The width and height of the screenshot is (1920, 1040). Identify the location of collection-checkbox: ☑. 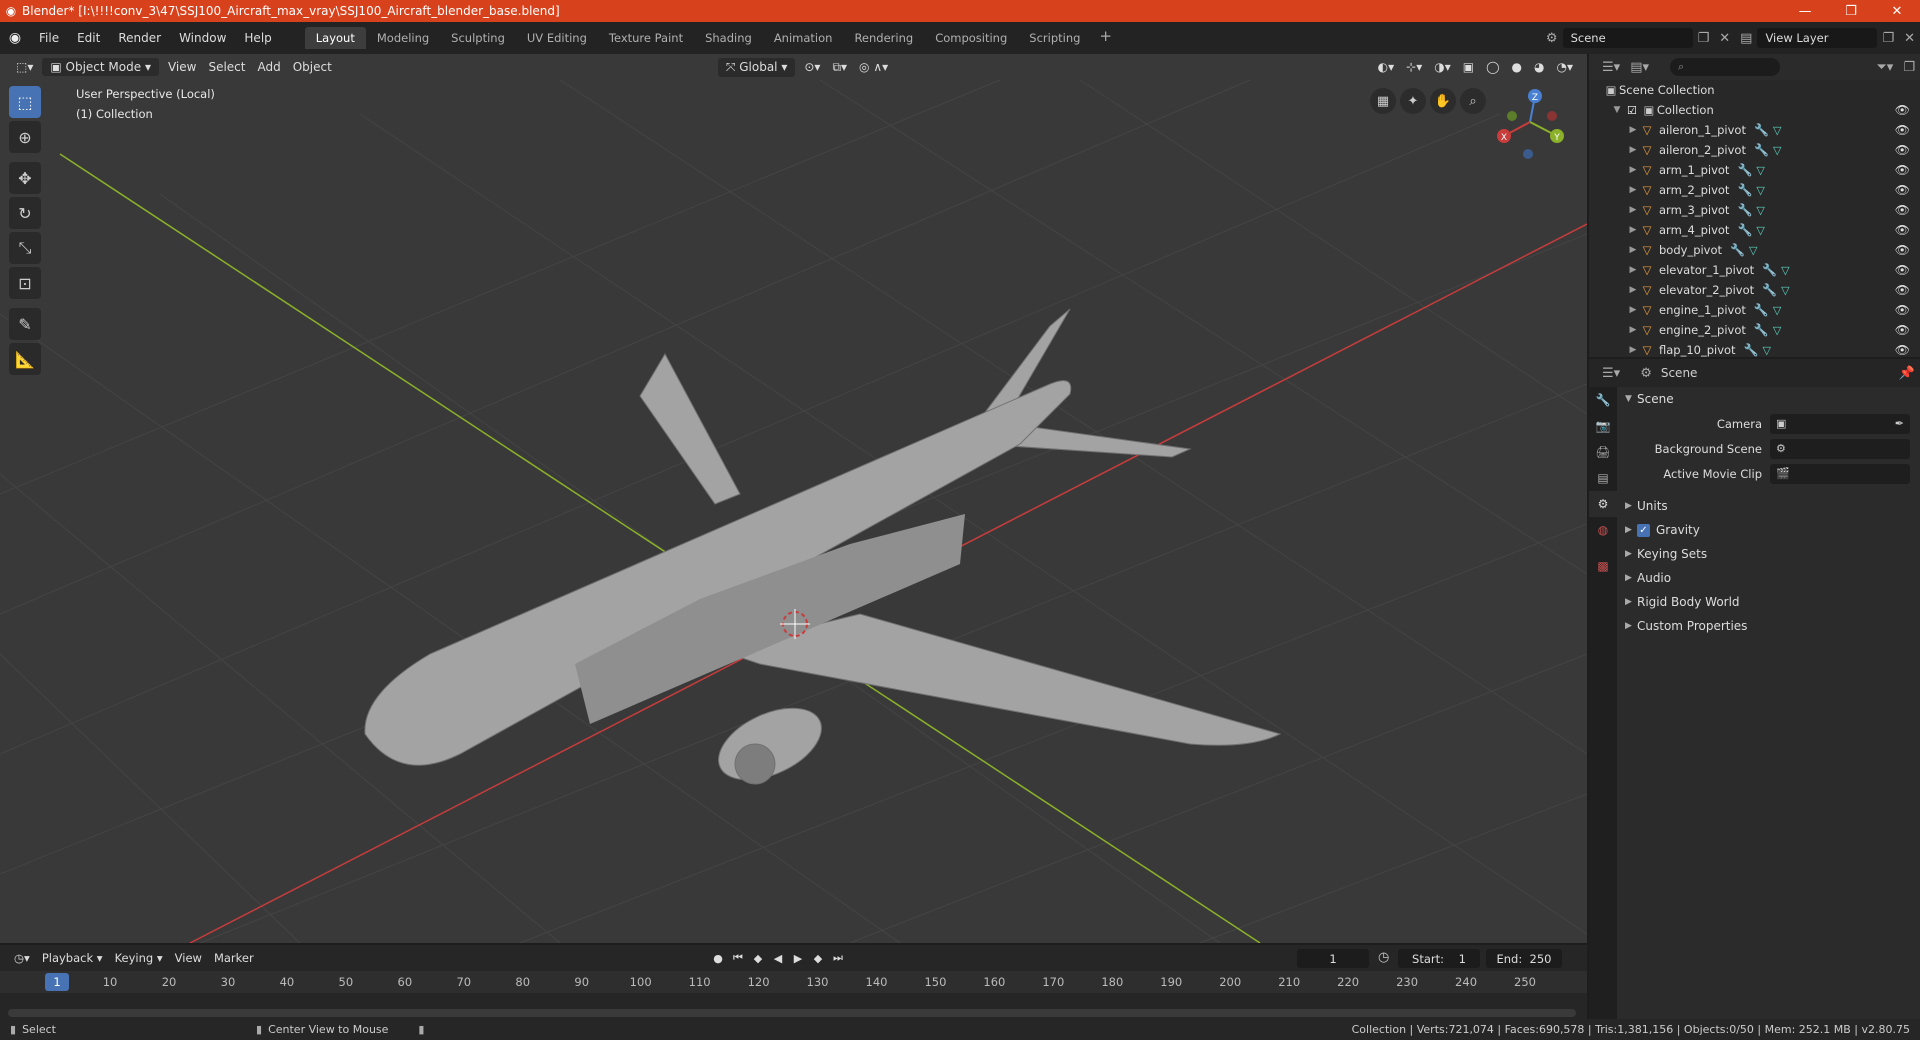
(1632, 110).